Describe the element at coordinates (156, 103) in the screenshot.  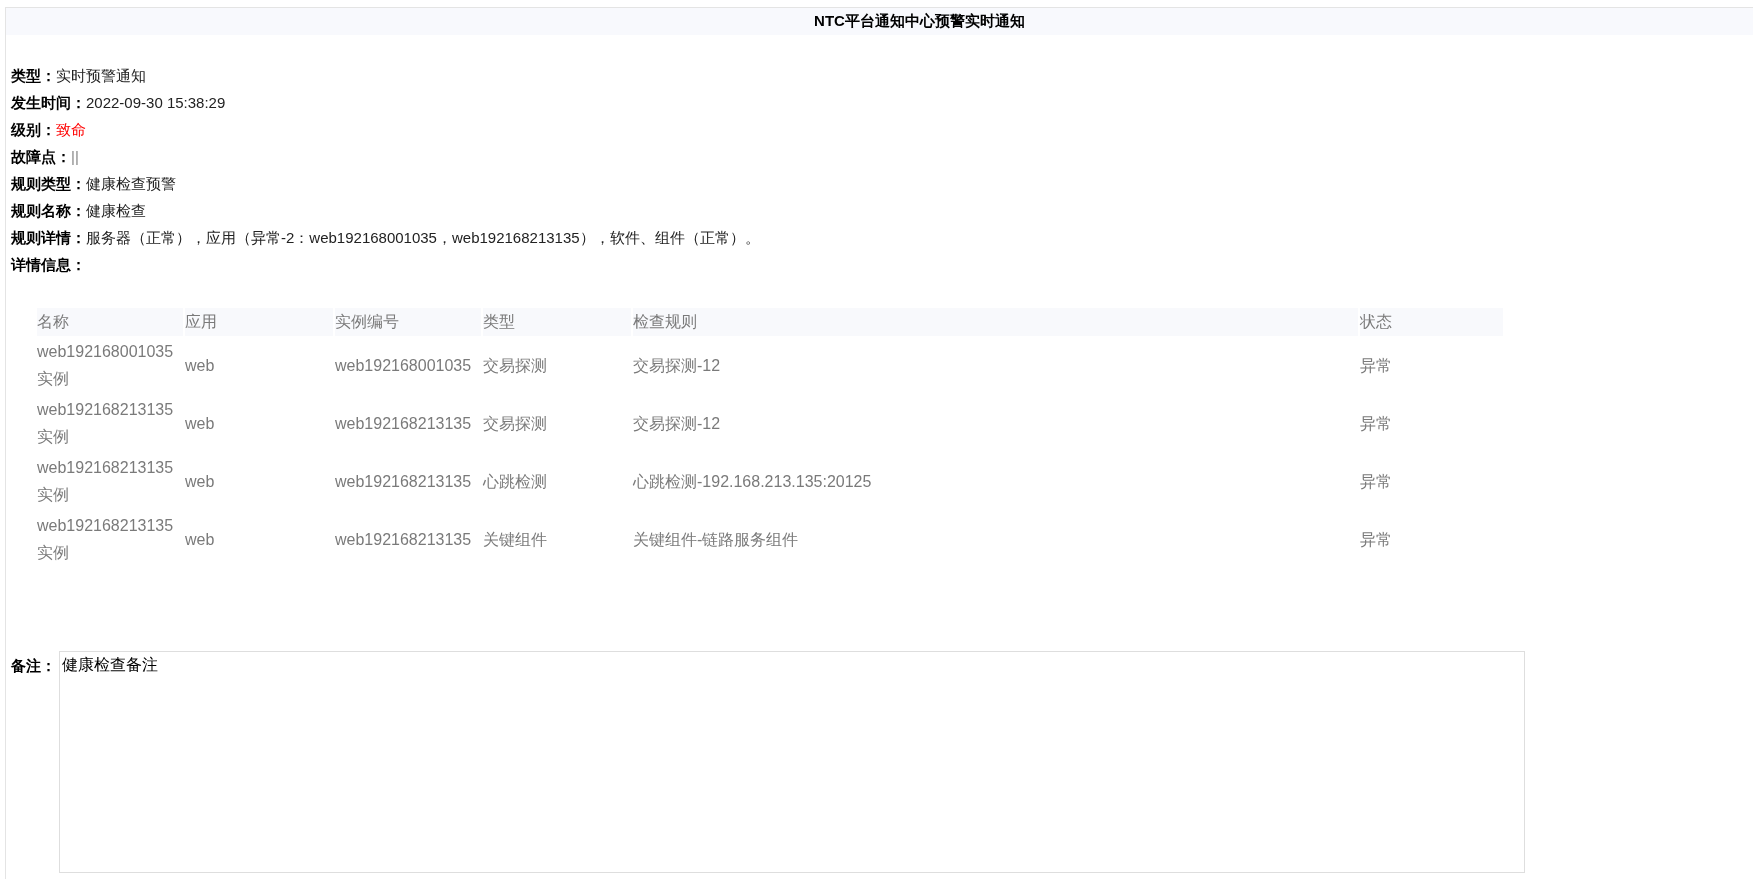
I see `field-value: 2022-09-30 15:38:29` at that location.